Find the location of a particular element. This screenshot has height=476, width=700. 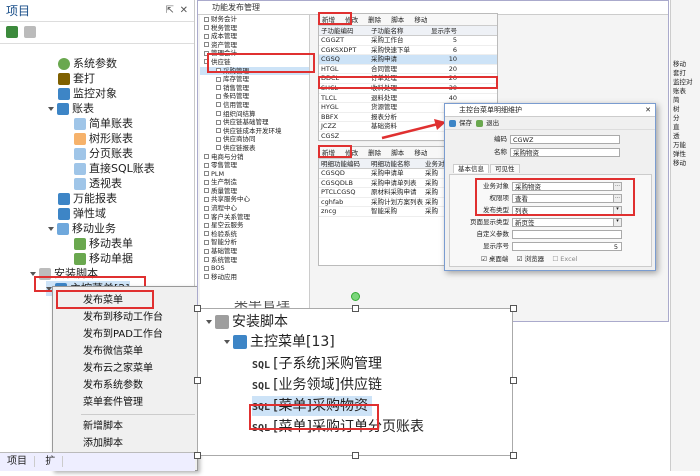

menu-item-suite-manage: 菜单套件管理 is located at coordinates (125, 402).